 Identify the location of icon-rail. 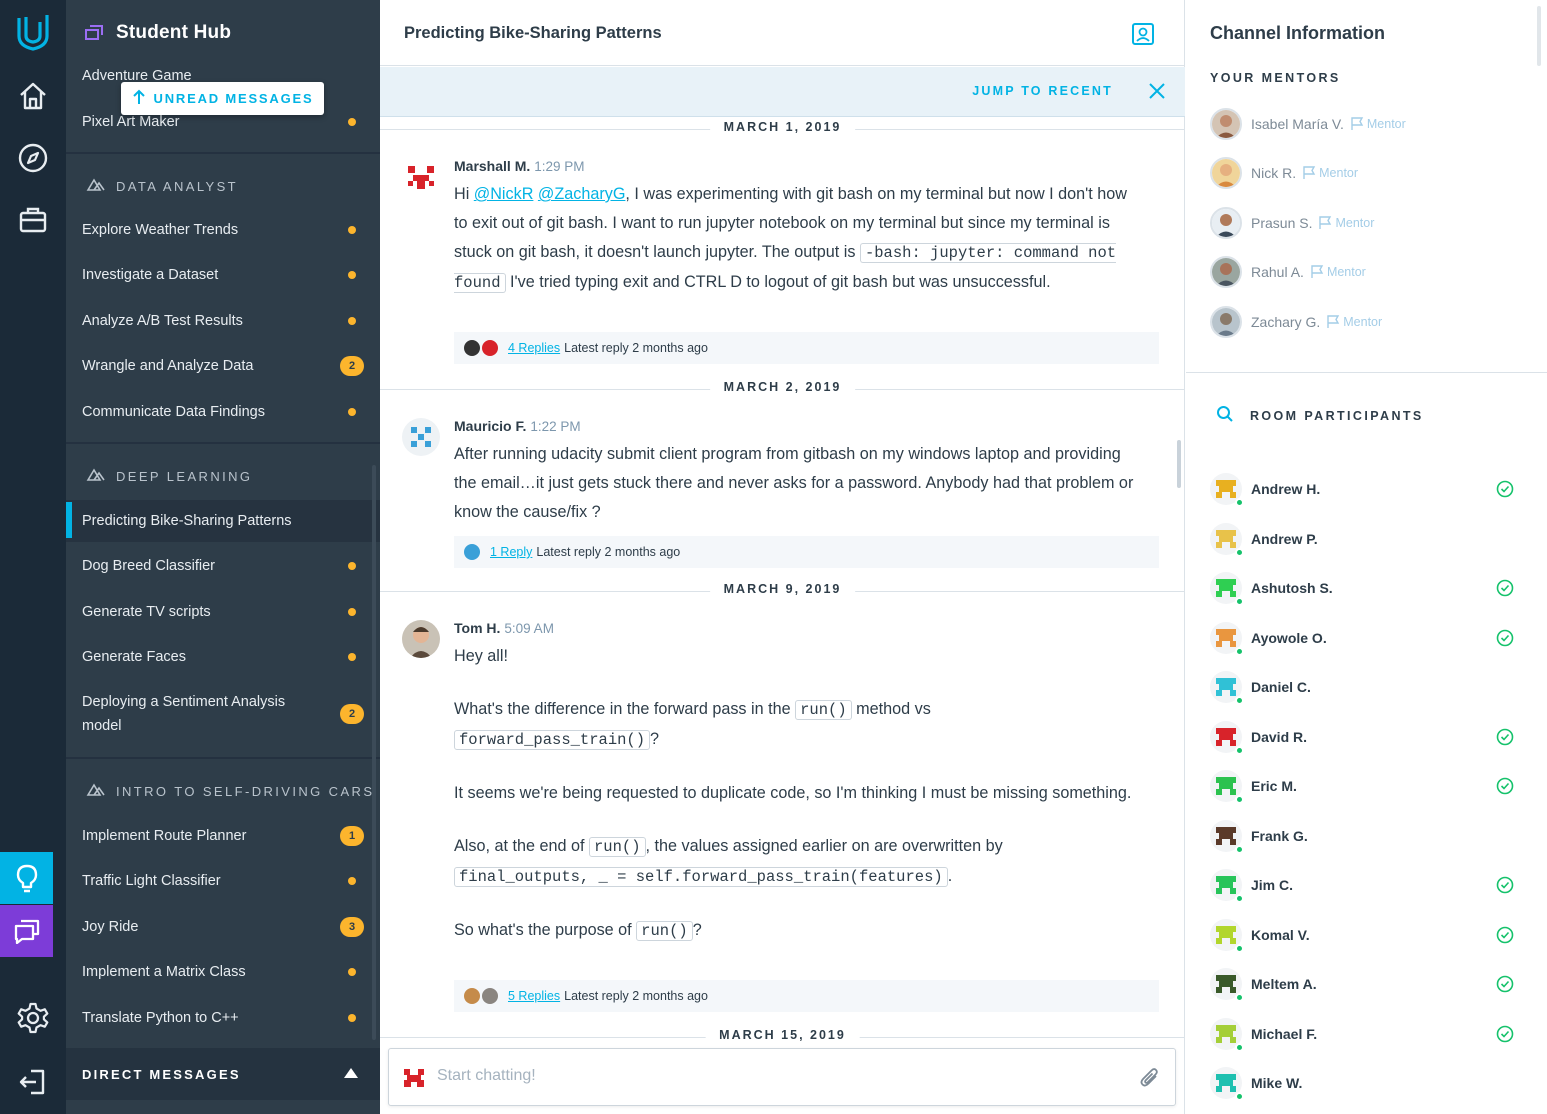
(33, 557).